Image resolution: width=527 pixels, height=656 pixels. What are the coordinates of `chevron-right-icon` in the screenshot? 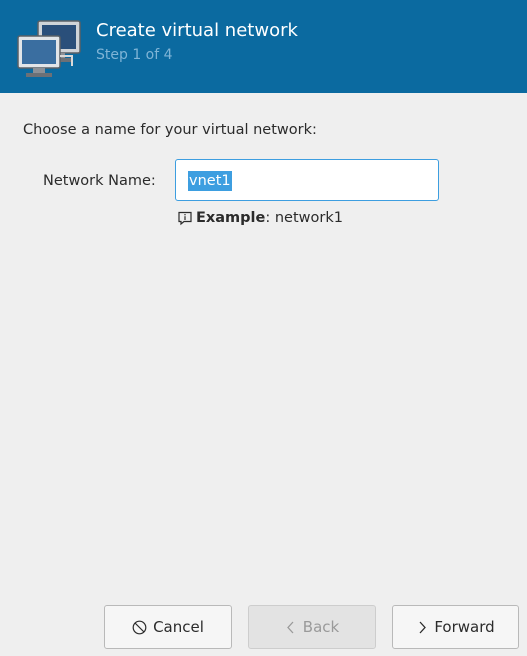 It's located at (423, 627).